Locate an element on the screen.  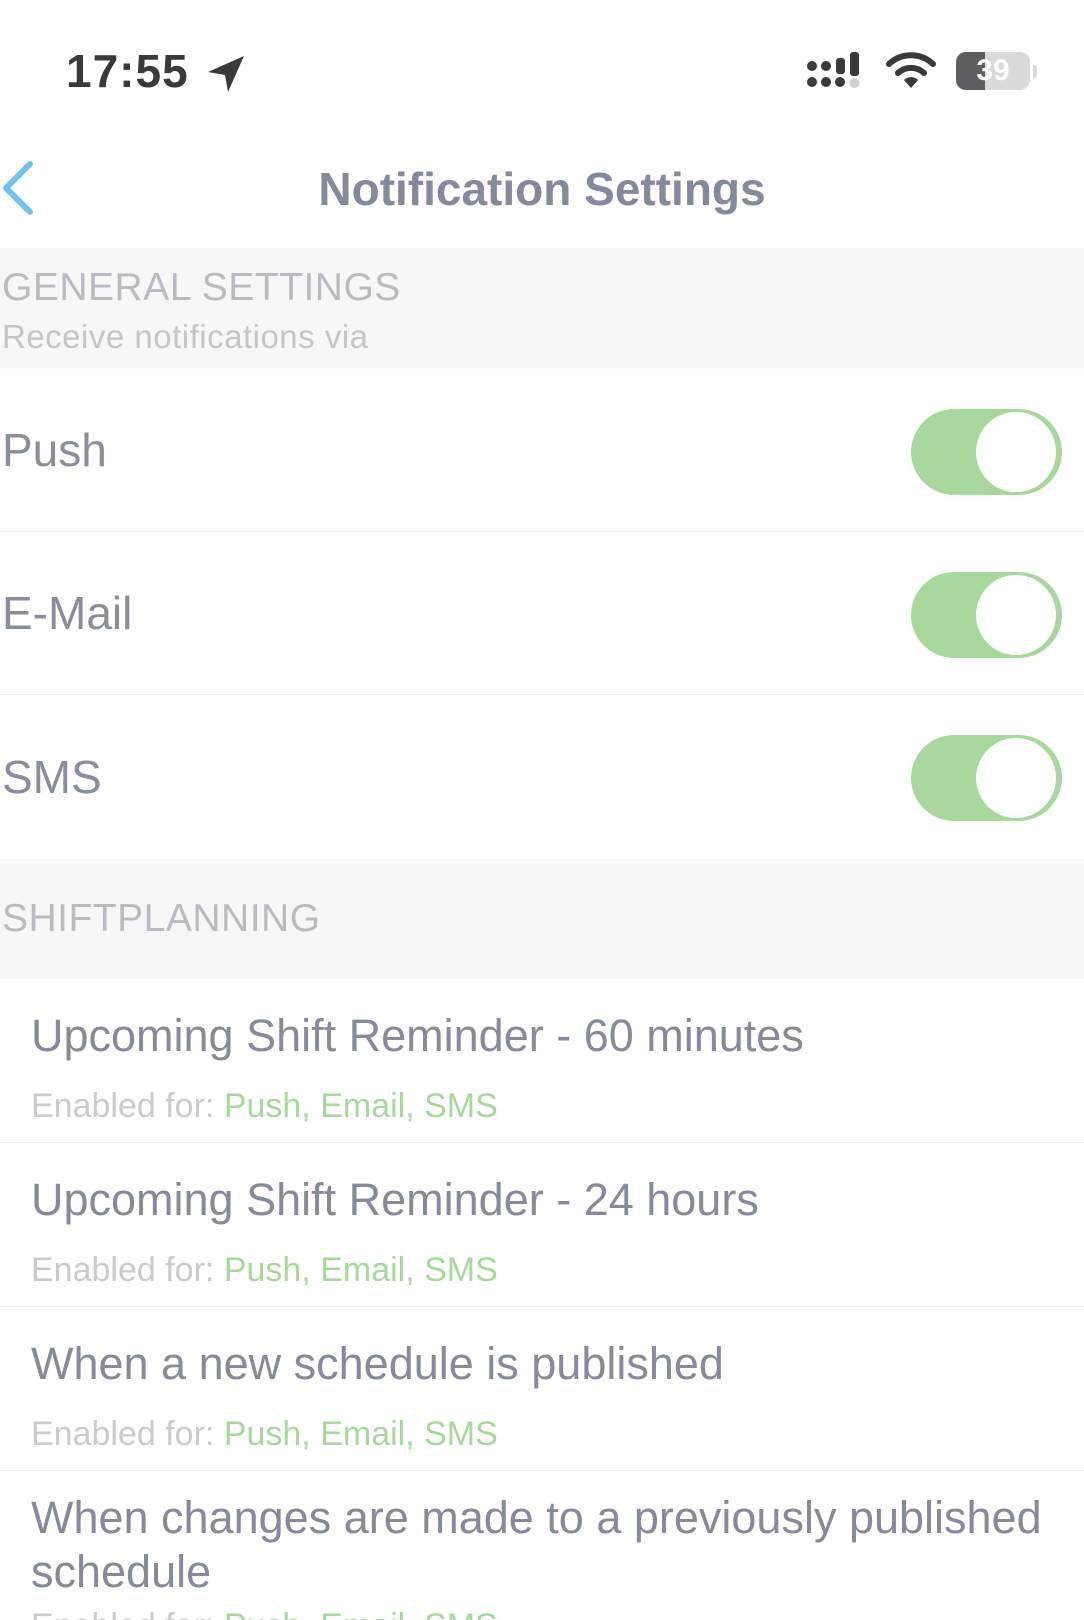
battery-body: 39 is located at coordinates (993, 71).